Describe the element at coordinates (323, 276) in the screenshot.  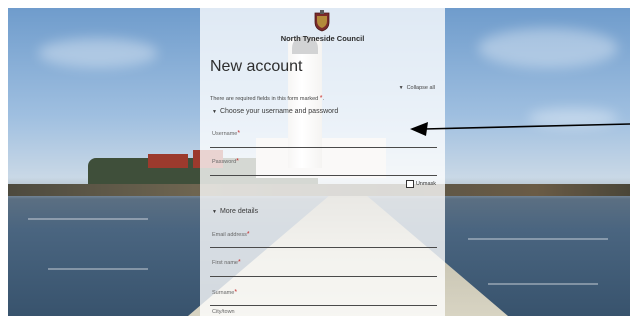
I see `first-name-input` at that location.